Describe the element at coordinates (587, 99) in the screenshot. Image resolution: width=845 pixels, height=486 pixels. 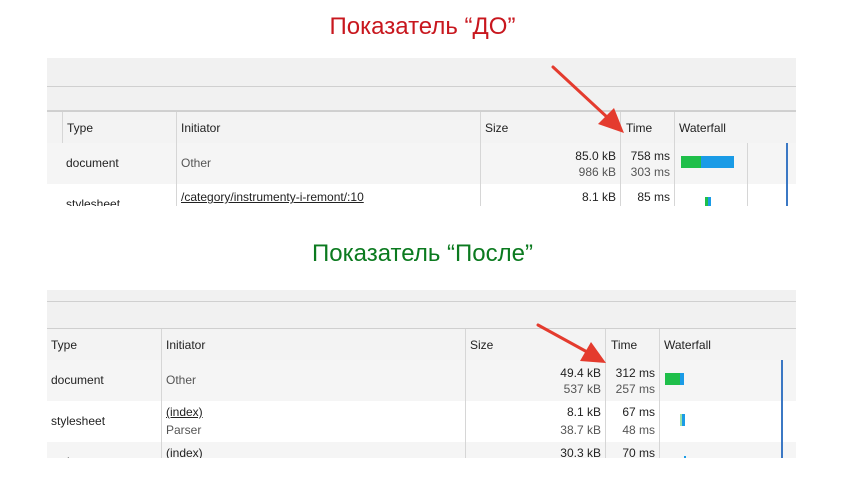
I see `arrow-to-time-before` at that location.